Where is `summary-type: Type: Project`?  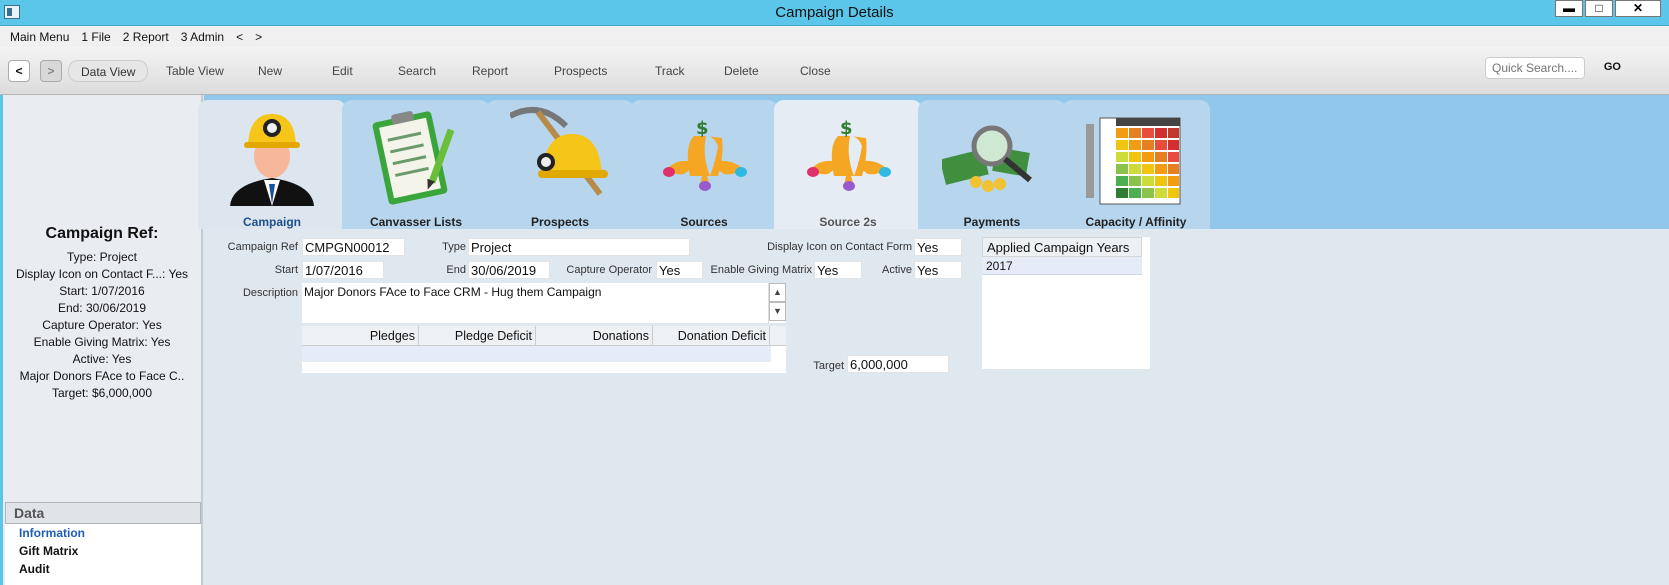
summary-type: Type: Project is located at coordinates (102, 257).